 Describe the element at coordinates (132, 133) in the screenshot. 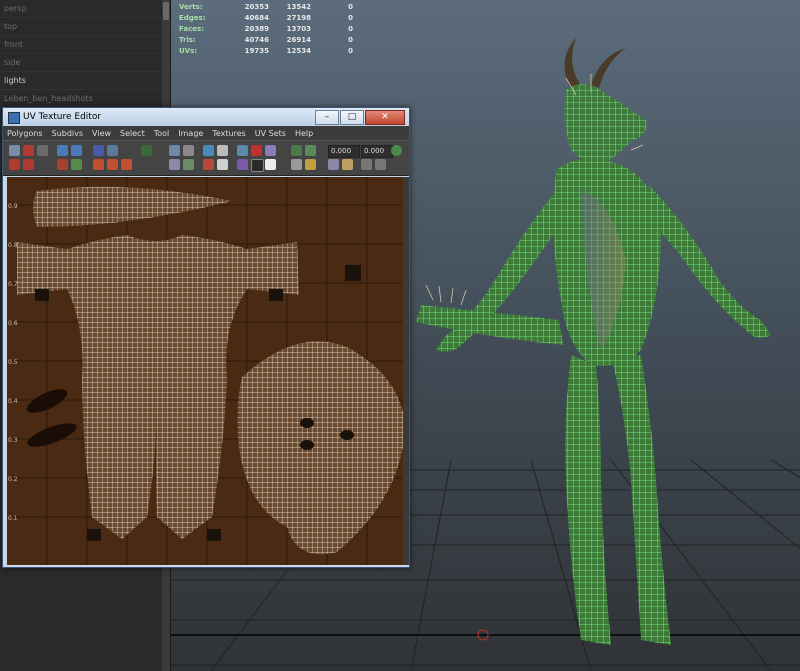

I see `menu-item: Select` at that location.